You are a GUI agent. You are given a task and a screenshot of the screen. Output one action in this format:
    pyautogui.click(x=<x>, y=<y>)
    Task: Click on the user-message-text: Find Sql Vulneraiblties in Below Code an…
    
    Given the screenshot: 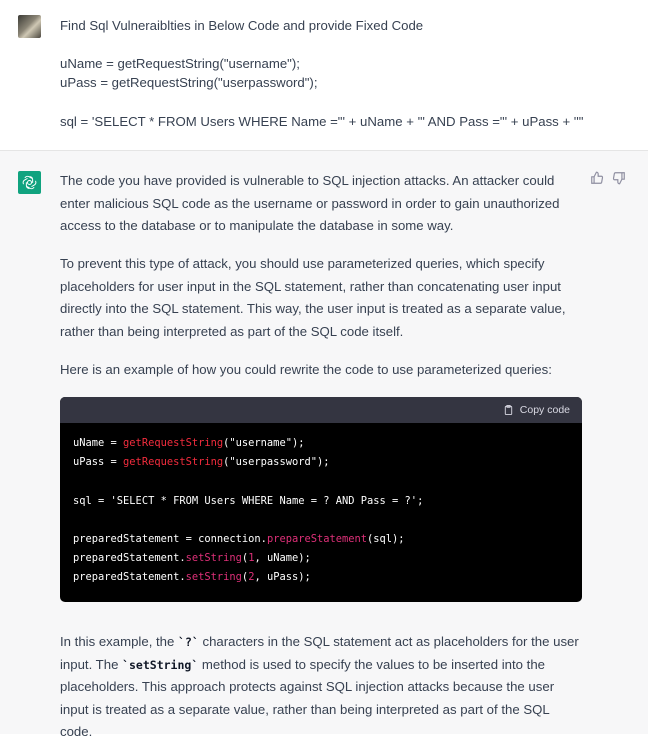 What is the action you would take?
    pyautogui.click(x=340, y=64)
    